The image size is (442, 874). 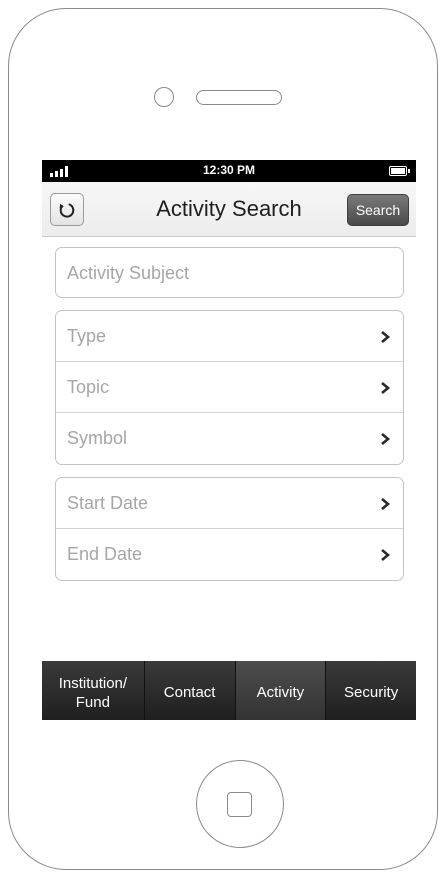 I want to click on topic-row: Topic, so click(x=229, y=387).